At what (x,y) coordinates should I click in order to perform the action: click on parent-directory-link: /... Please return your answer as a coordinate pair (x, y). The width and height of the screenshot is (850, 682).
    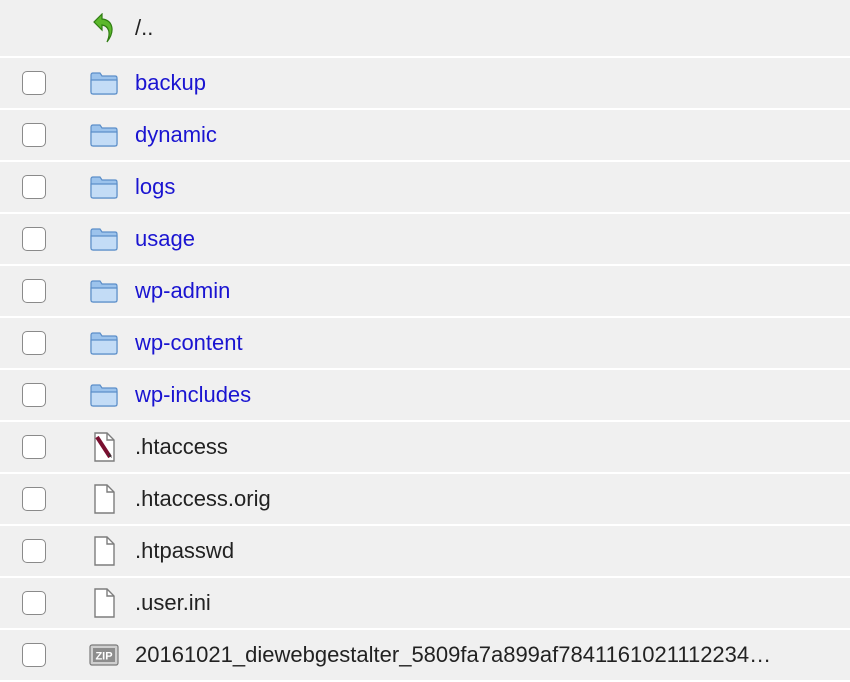
    Looking at the image, I should click on (144, 28).